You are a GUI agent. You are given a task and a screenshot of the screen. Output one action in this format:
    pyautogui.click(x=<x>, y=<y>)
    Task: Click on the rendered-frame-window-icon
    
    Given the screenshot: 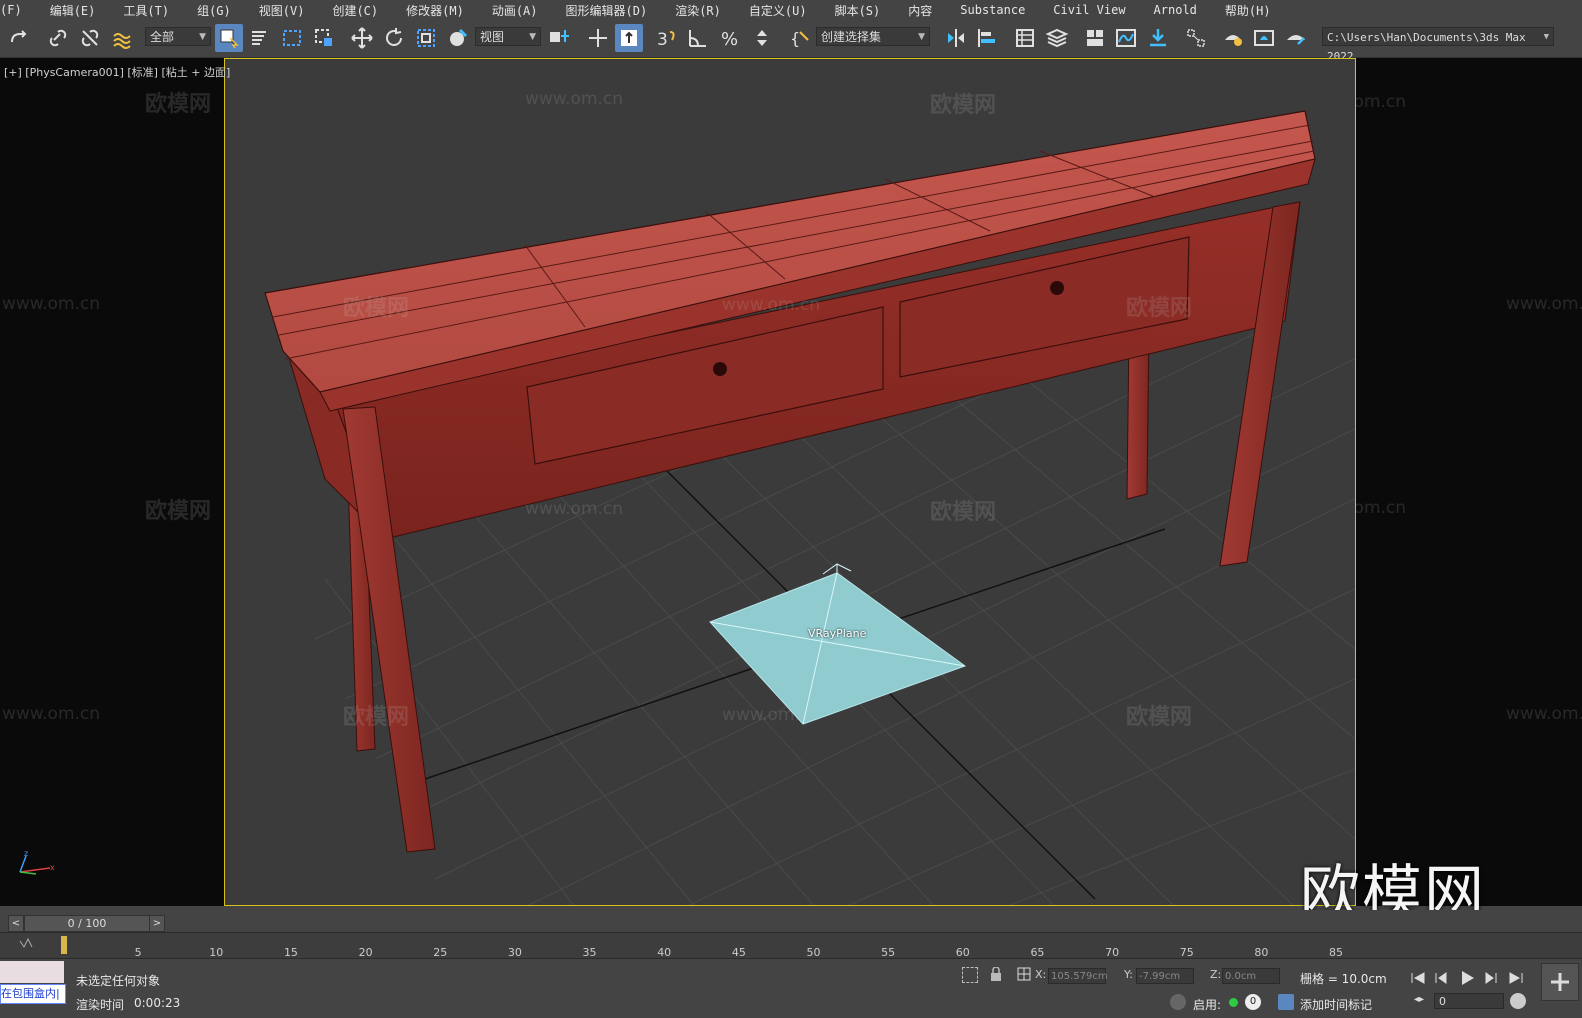 What is the action you would take?
    pyautogui.click(x=1264, y=38)
    